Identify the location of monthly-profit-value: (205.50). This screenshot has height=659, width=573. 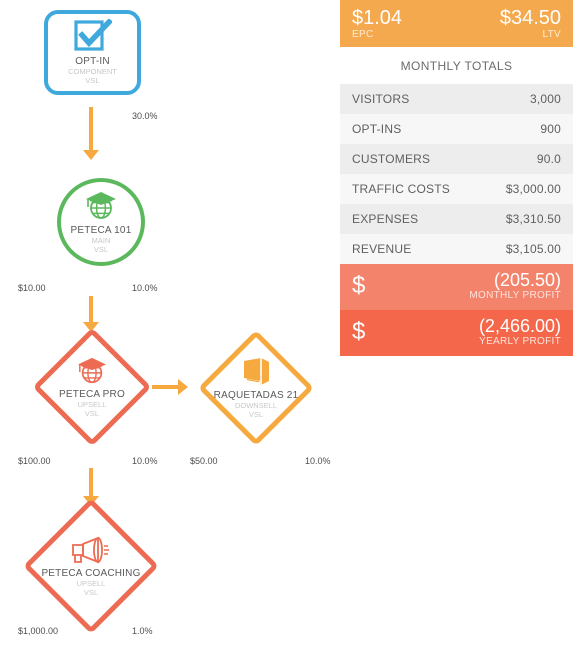
(527, 280).